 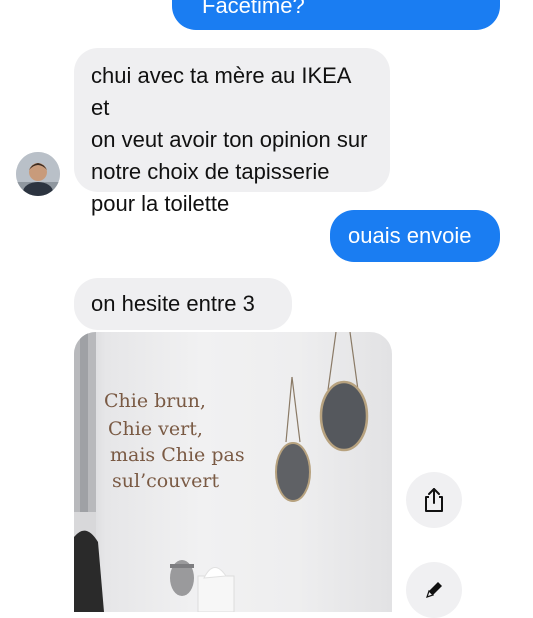 What do you see at coordinates (253, 9) in the screenshot?
I see `message-text: Facetime?` at bounding box center [253, 9].